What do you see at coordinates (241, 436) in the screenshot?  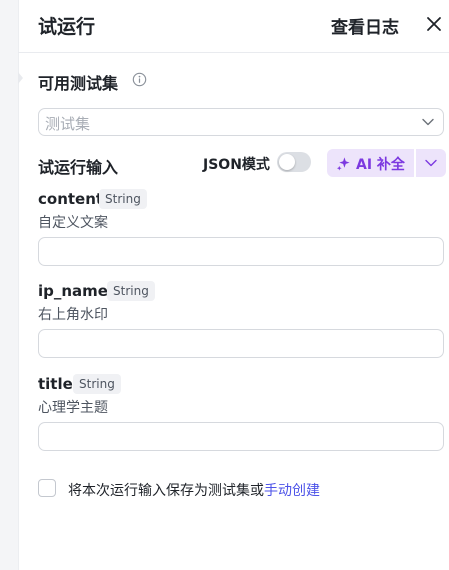 I see `title-input` at bounding box center [241, 436].